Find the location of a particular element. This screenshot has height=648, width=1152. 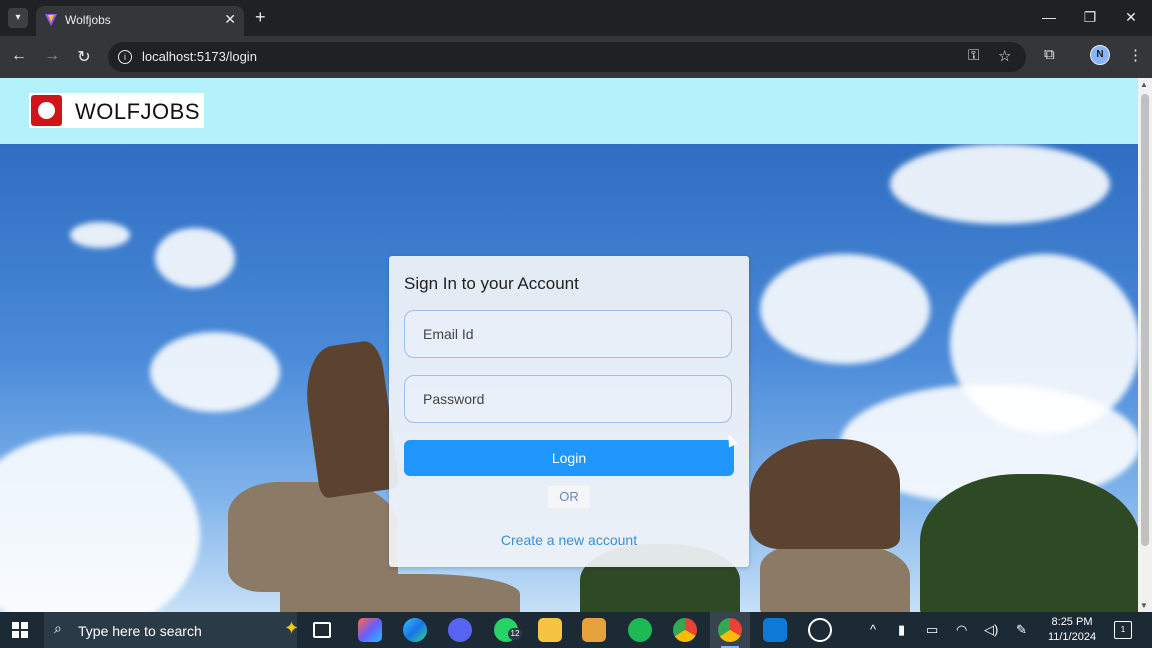

chrome-profile-icon is located at coordinates (730, 630).